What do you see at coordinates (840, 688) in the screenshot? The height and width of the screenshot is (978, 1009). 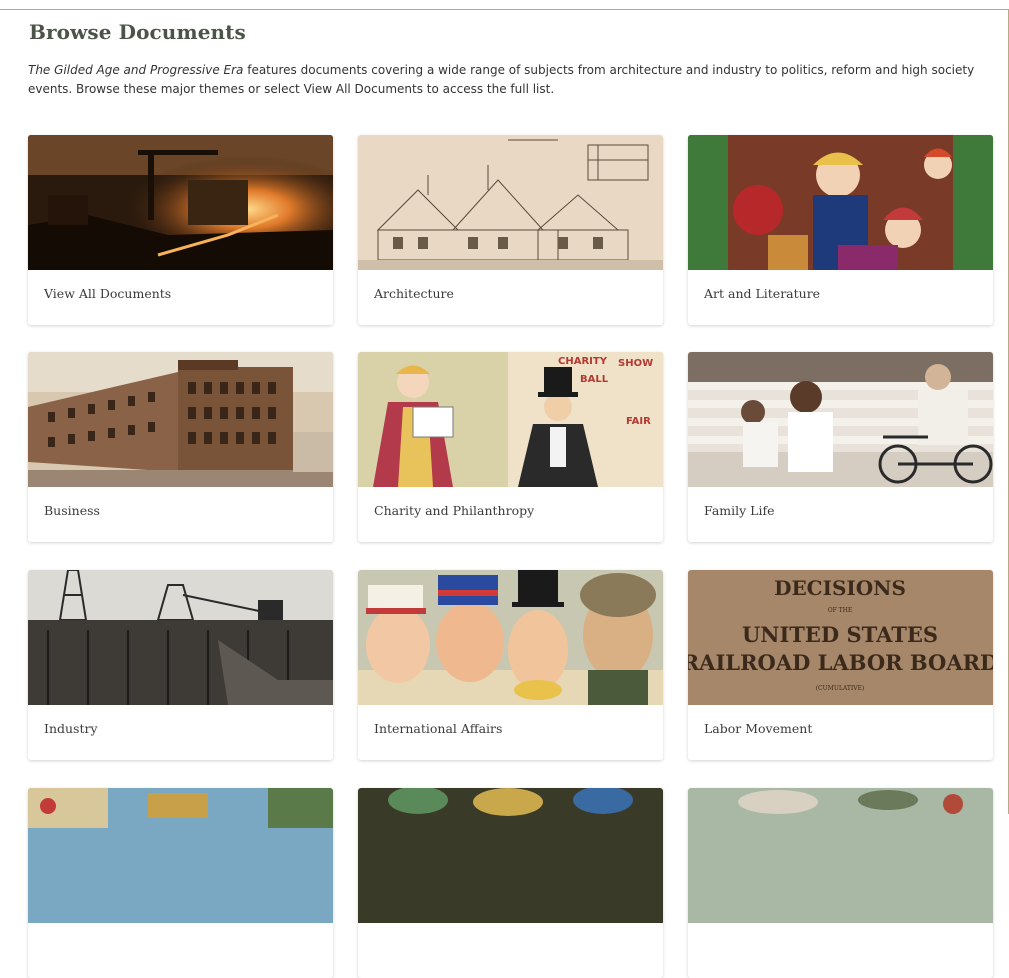 I see `document-subheading: (CUMULATIVE)` at bounding box center [840, 688].